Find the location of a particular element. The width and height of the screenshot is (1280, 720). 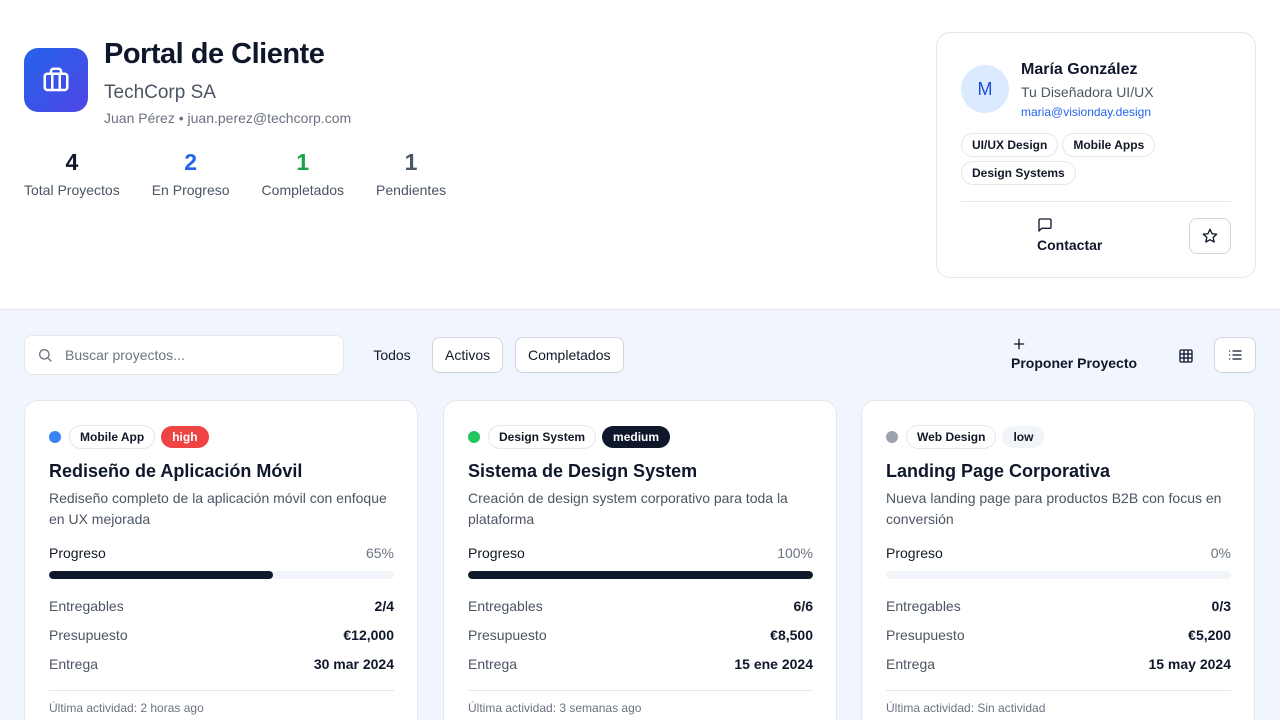

search-input is located at coordinates (195, 355).